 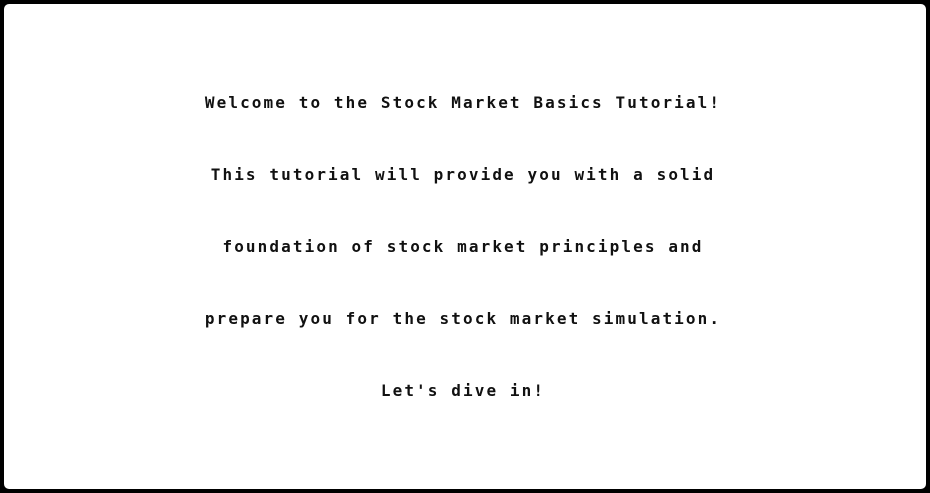 What do you see at coordinates (463, 390) in the screenshot?
I see `message-line: Let's dive in!` at bounding box center [463, 390].